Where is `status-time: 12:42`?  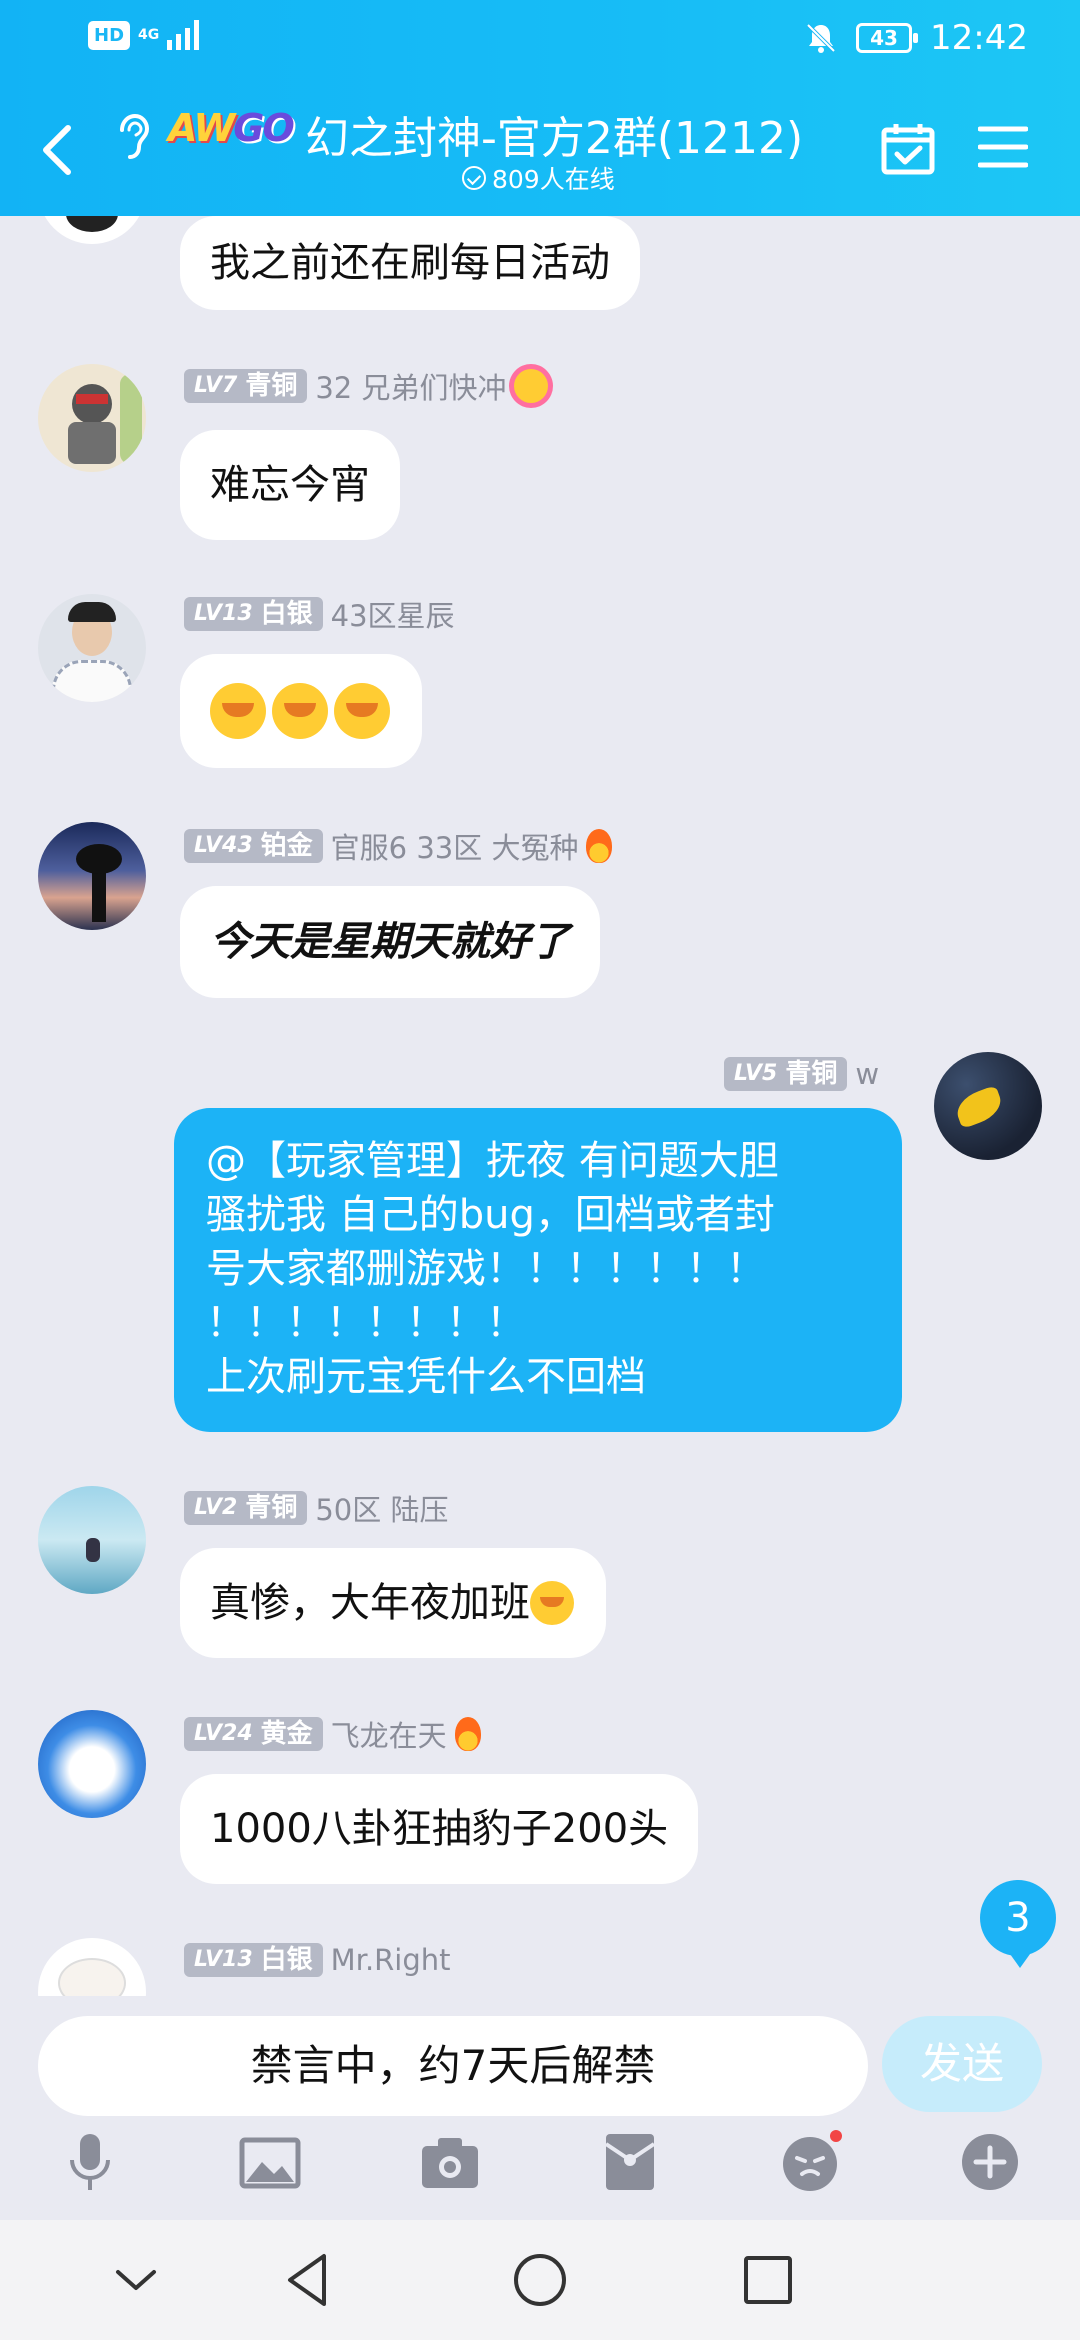 status-time: 12:42 is located at coordinates (979, 38).